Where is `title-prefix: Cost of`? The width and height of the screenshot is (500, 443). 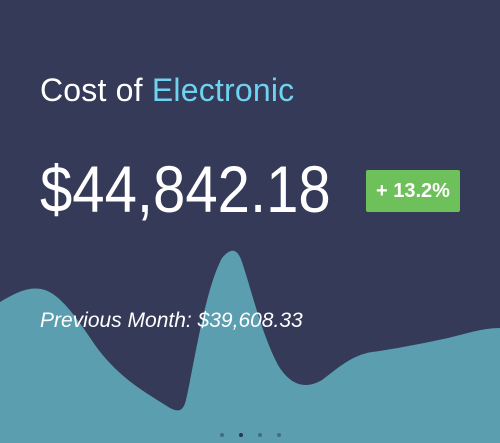 title-prefix: Cost of is located at coordinates (96, 90).